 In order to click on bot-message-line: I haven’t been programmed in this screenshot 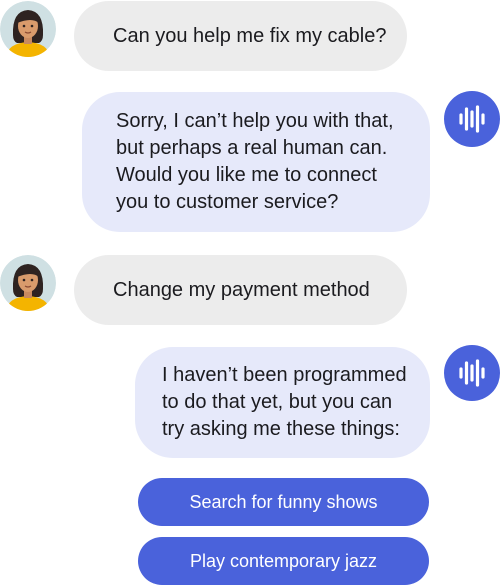, I will do `click(284, 375)`.